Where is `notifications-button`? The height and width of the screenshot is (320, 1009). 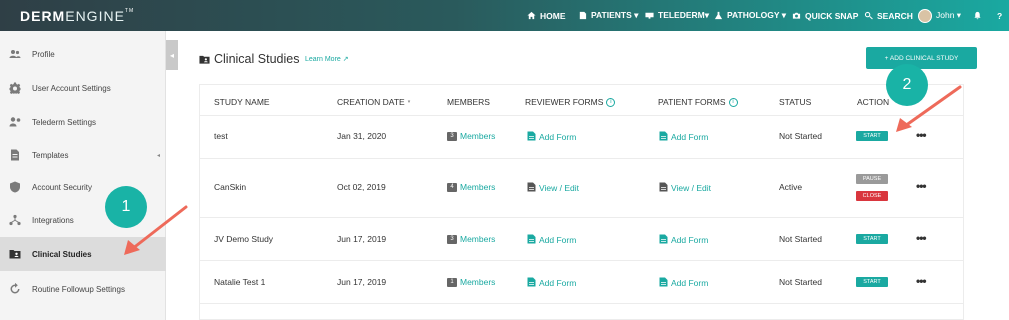 notifications-button is located at coordinates (977, 15).